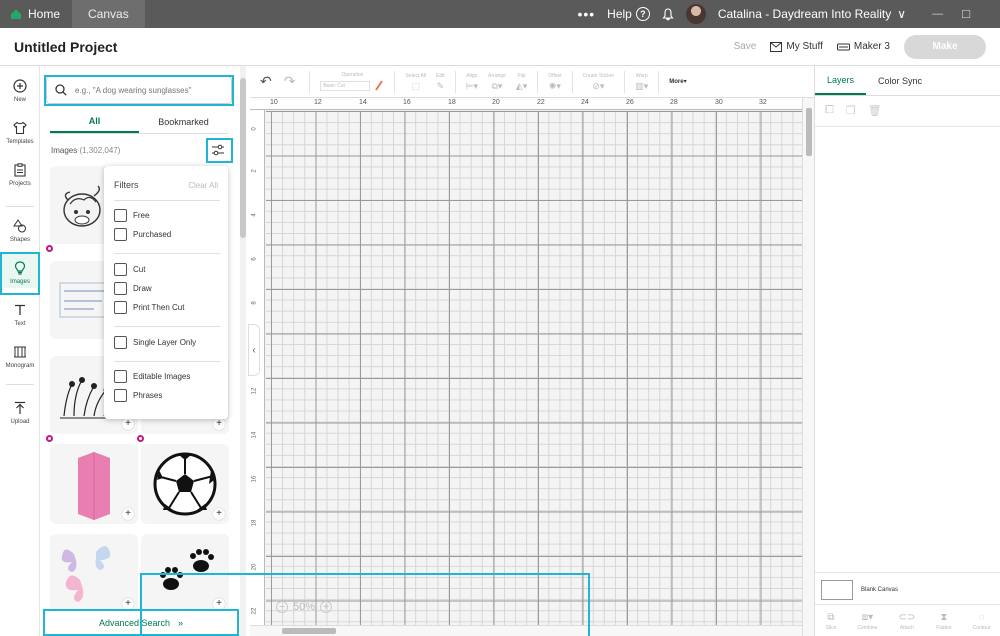 Image resolution: width=1000 pixels, height=636 pixels. Describe the element at coordinates (497, 82) in the screenshot. I see `arrange-button: Arrange ⧉▾` at that location.